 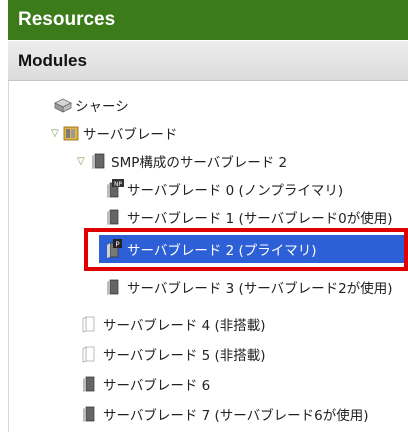 I want to click on serverblade-group-icon, so click(x=71, y=133).